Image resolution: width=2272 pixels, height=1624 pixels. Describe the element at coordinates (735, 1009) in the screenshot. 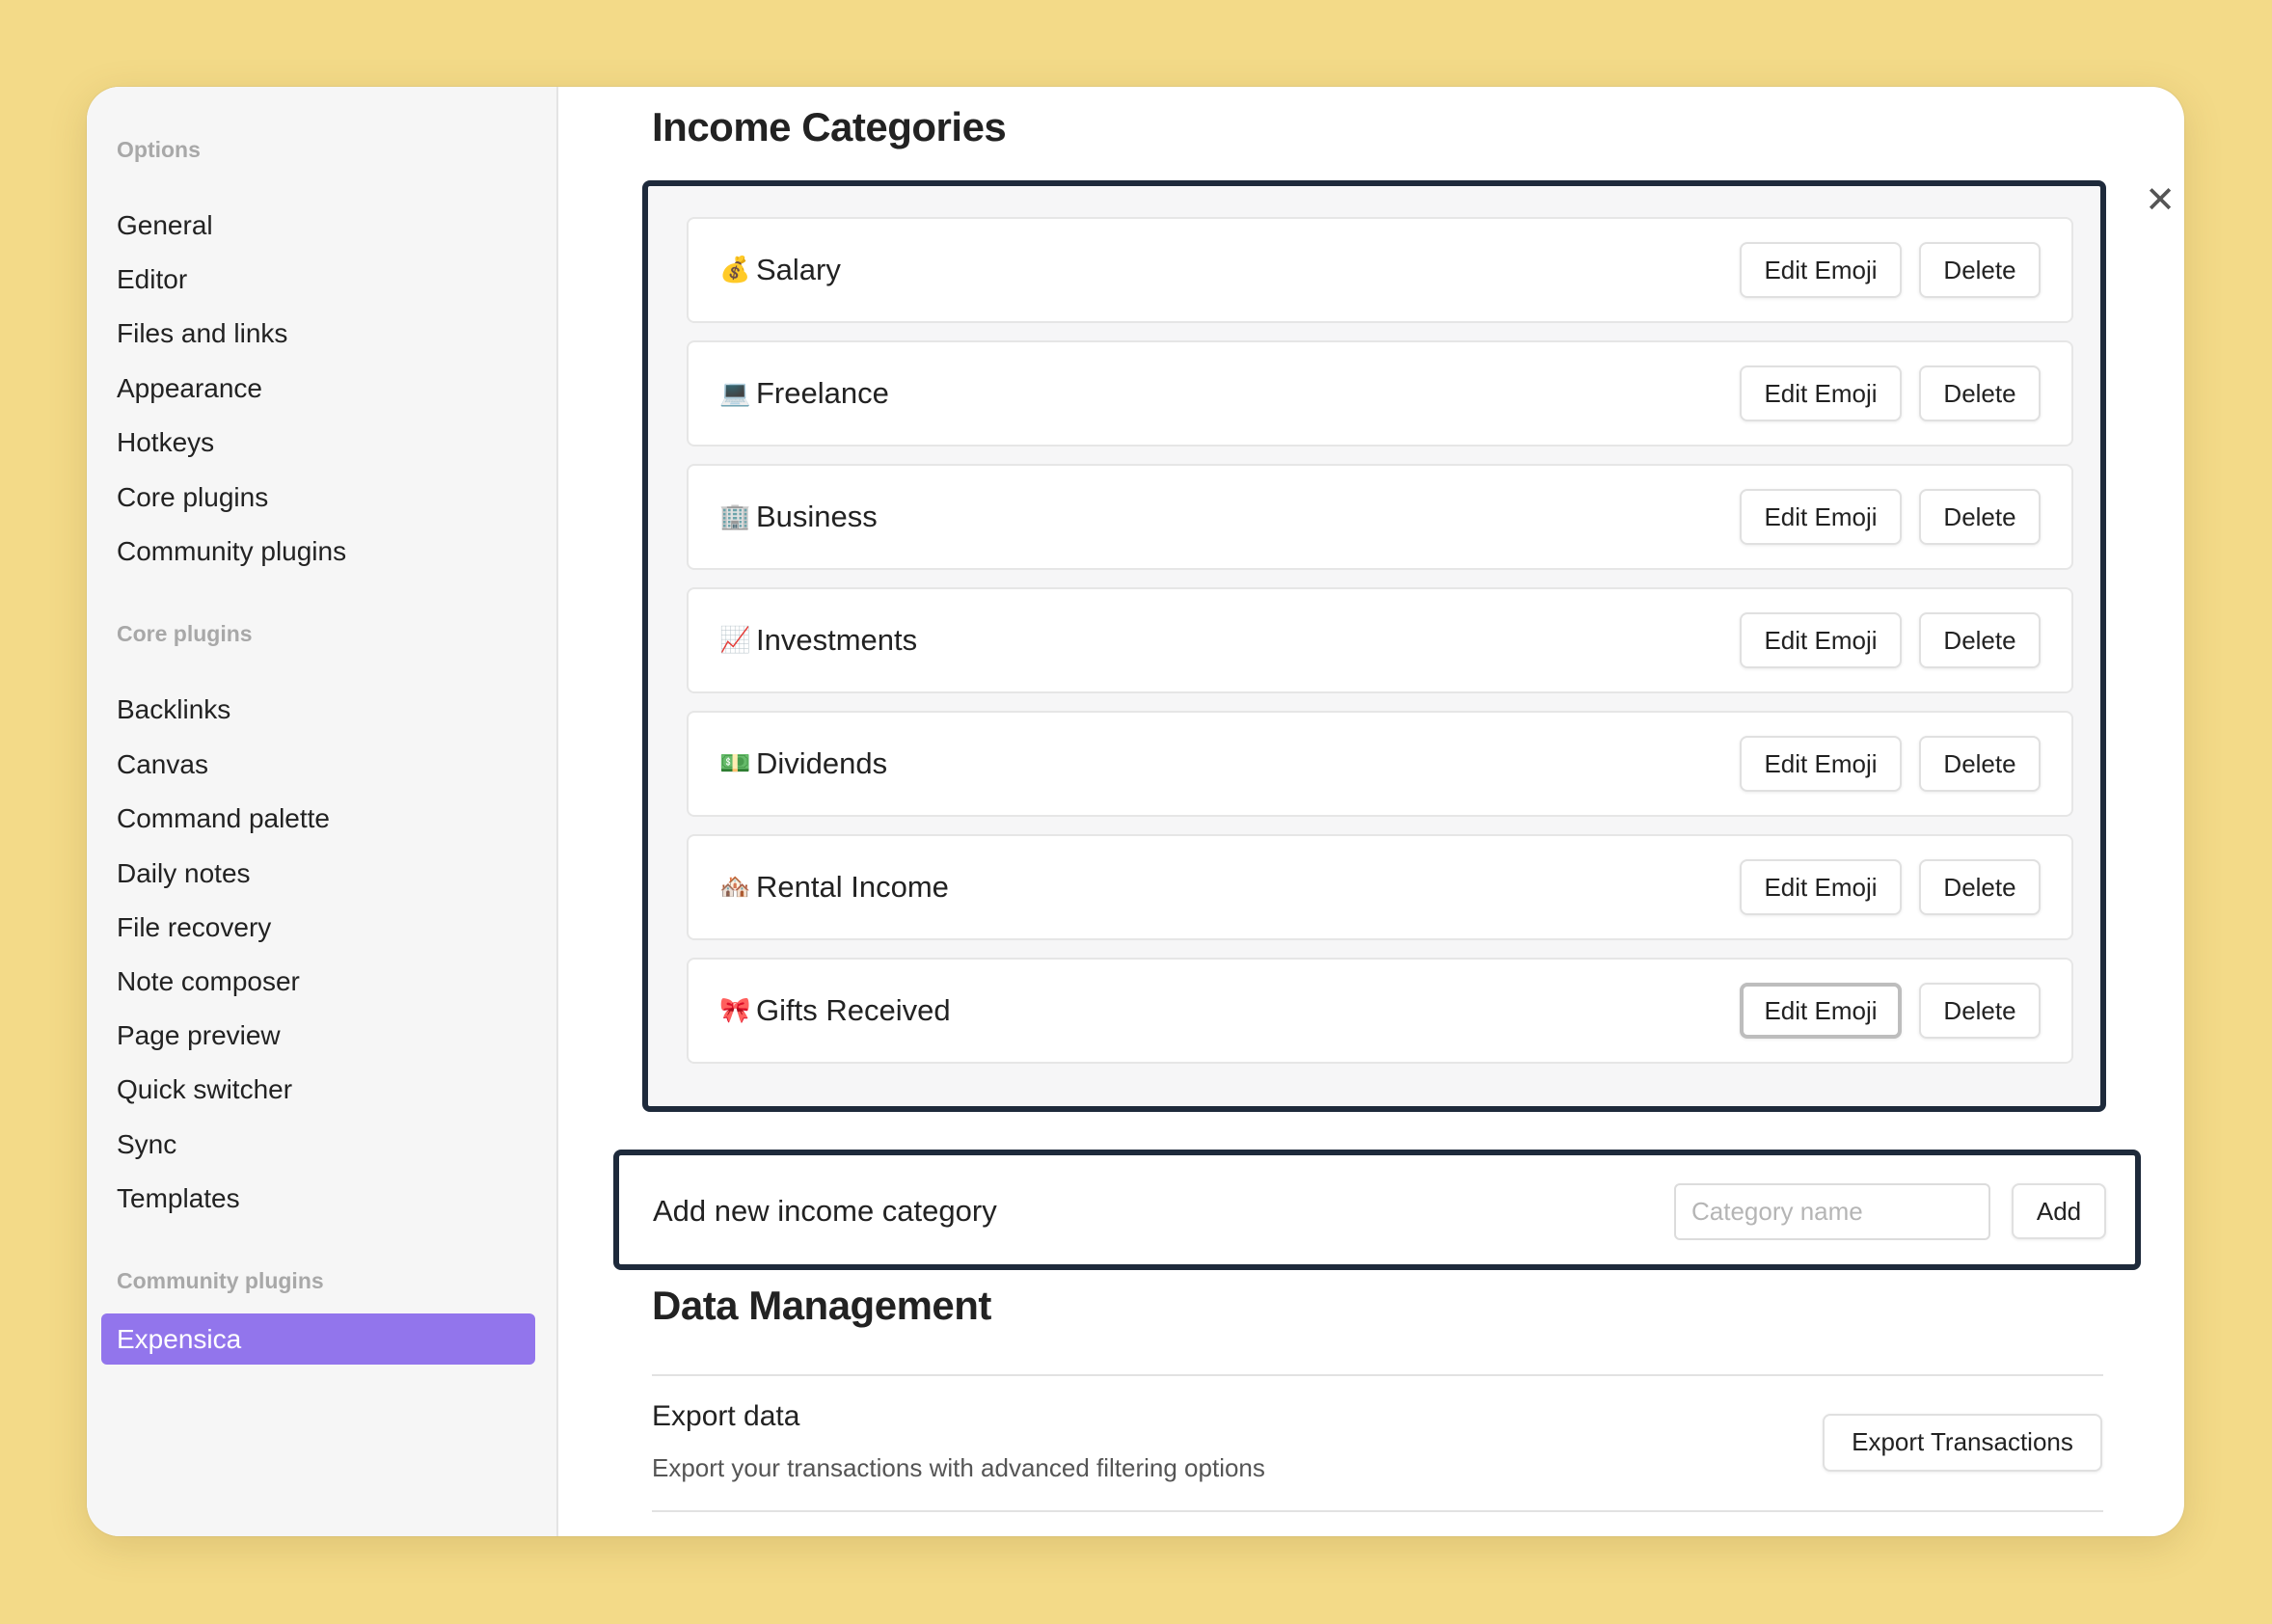

I see `ribbon-icon: 🎀` at that location.